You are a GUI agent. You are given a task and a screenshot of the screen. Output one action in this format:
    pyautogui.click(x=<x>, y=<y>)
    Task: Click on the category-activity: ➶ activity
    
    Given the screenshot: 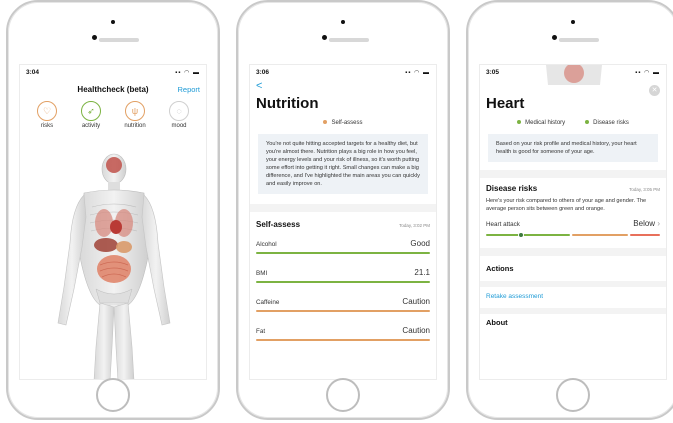 What is the action you would take?
    pyautogui.click(x=91, y=115)
    